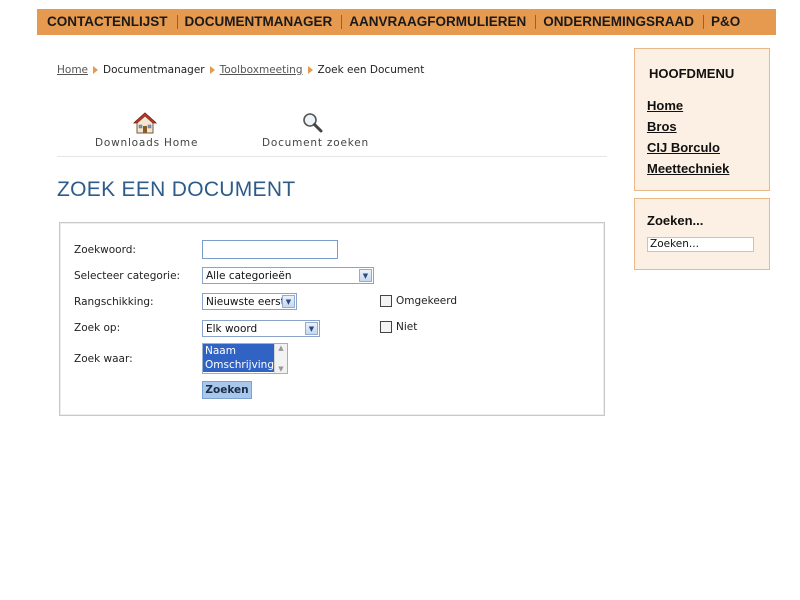 This screenshot has width=800, height=600. What do you see at coordinates (147, 143) in the screenshot?
I see `downloads-home-label: Downloads Home` at bounding box center [147, 143].